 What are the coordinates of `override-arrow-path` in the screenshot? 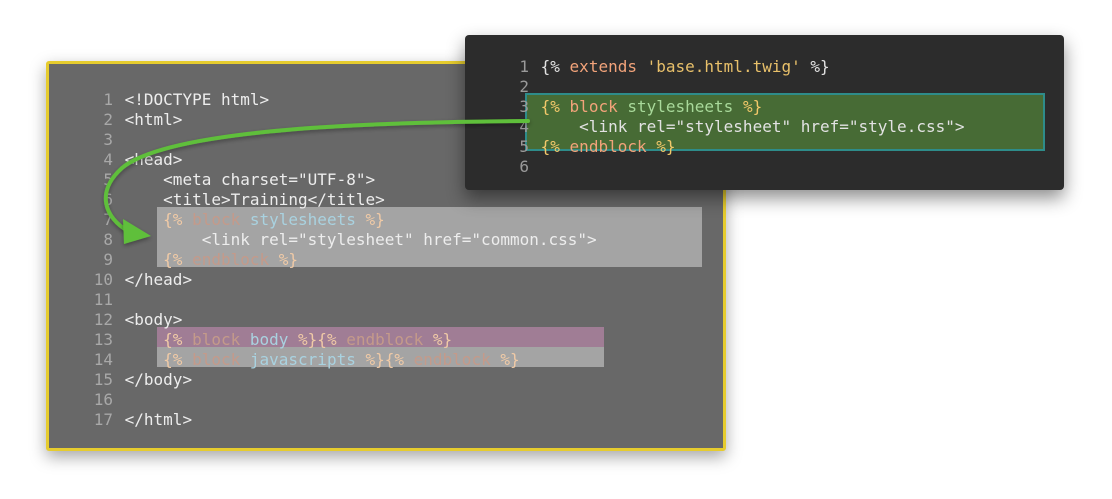 It's located at (316, 176).